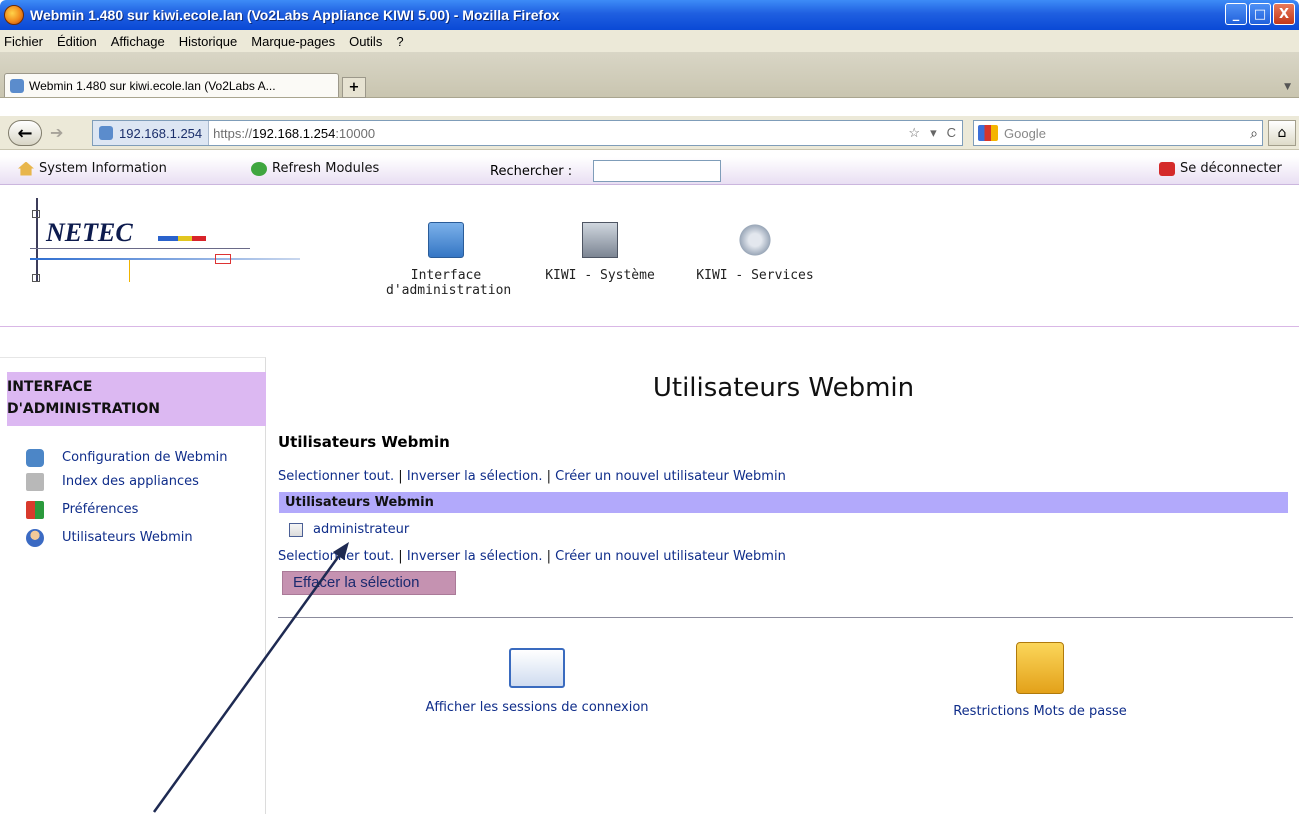 The height and width of the screenshot is (814, 1299). Describe the element at coordinates (106, 133) in the screenshot. I see `site-favicon-icon` at that location.